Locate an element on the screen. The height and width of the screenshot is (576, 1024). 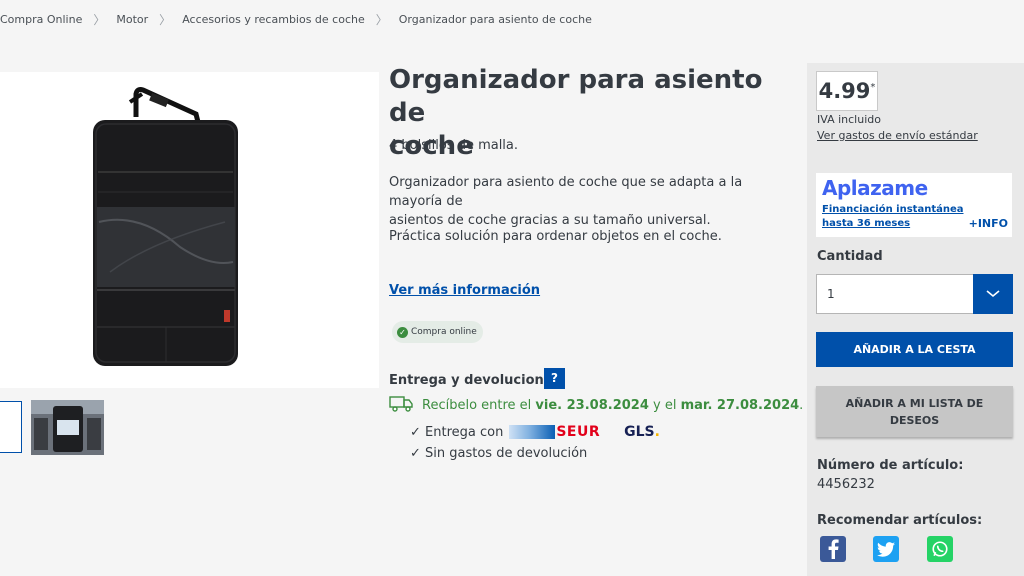
product-title-line1: Organizador para asiento de is located at coordinates (576, 96).